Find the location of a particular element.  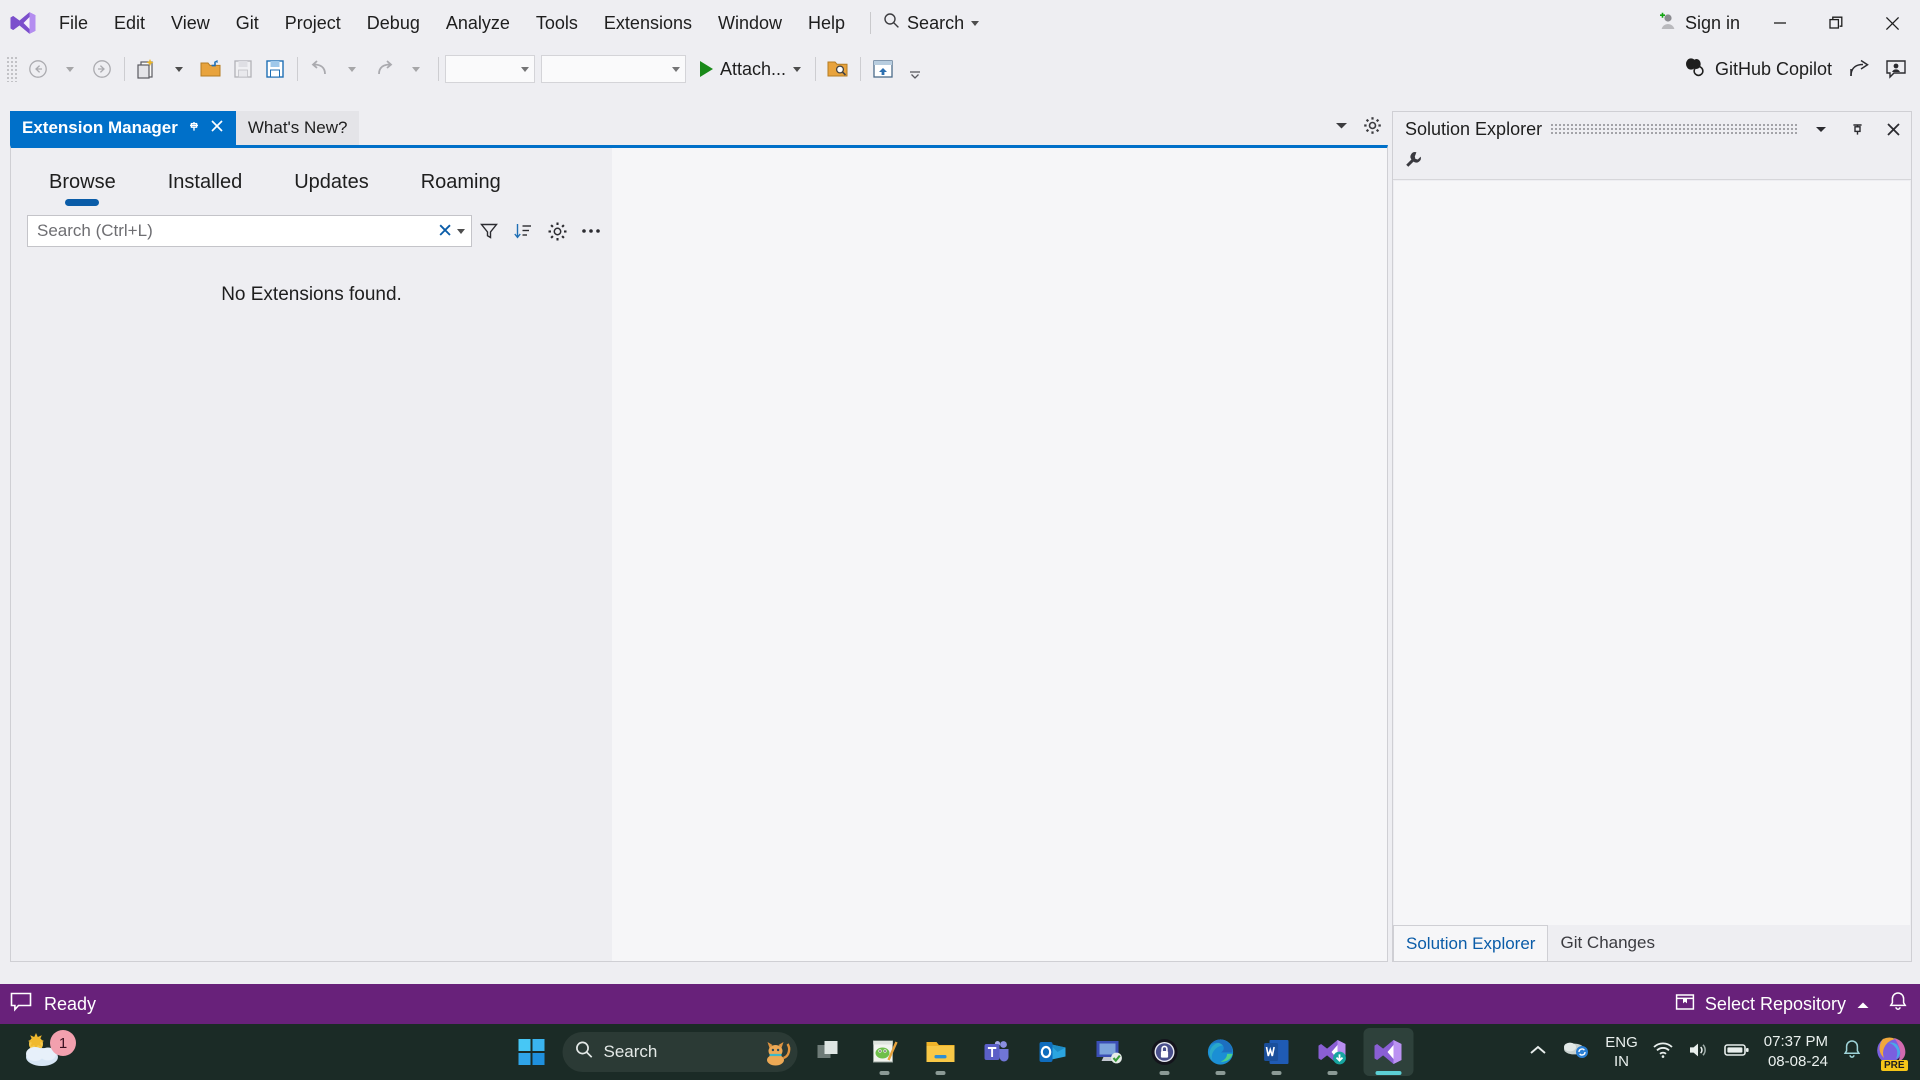

tab-installed: Installed is located at coordinates (205, 190).